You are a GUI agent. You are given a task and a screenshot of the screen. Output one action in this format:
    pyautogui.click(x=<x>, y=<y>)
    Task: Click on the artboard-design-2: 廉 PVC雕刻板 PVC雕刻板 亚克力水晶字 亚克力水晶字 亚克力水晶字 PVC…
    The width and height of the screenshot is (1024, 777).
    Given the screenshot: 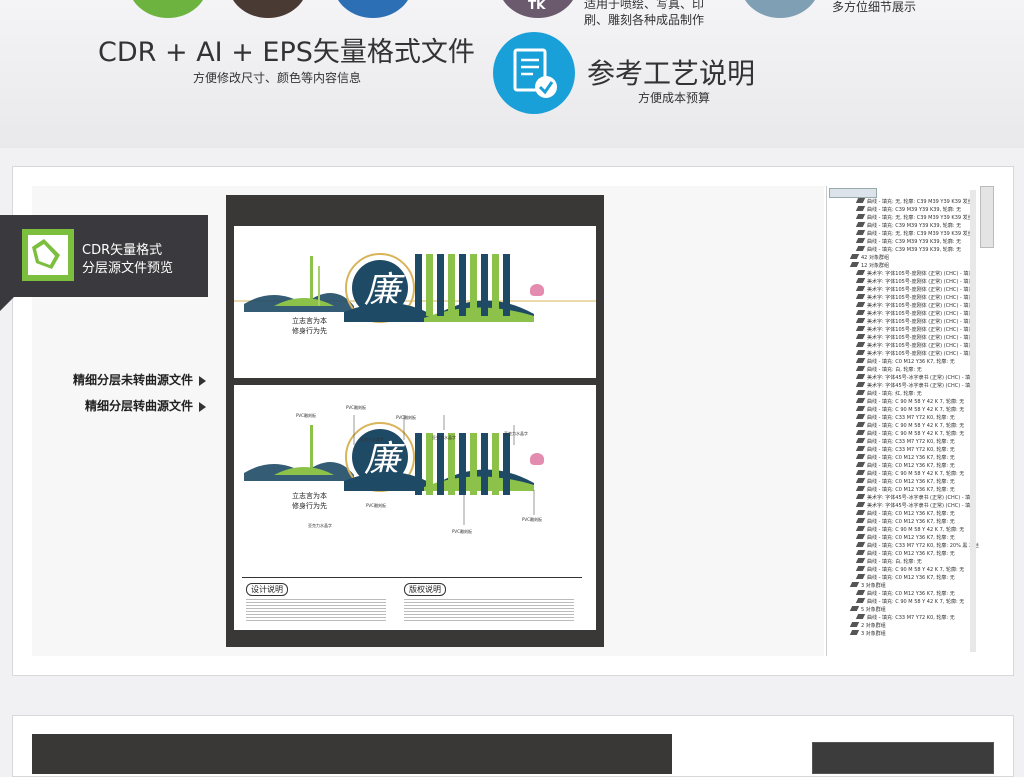 What is the action you would take?
    pyautogui.click(x=415, y=507)
    